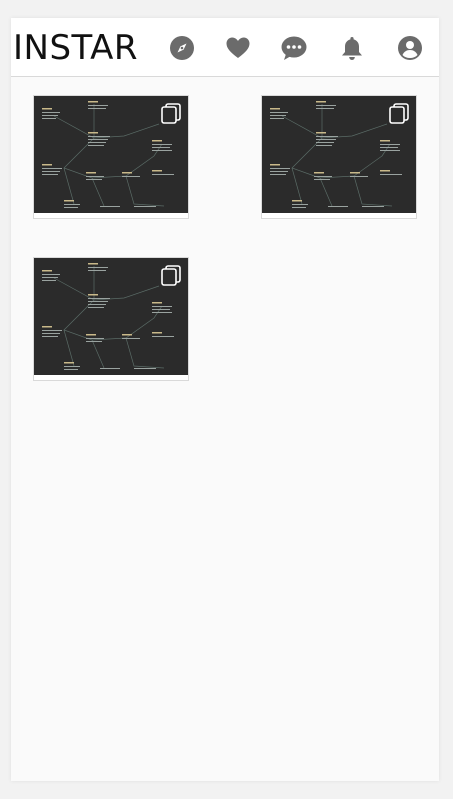 The image size is (453, 799). Describe the element at coordinates (410, 48) in the screenshot. I see `profile-icon` at that location.